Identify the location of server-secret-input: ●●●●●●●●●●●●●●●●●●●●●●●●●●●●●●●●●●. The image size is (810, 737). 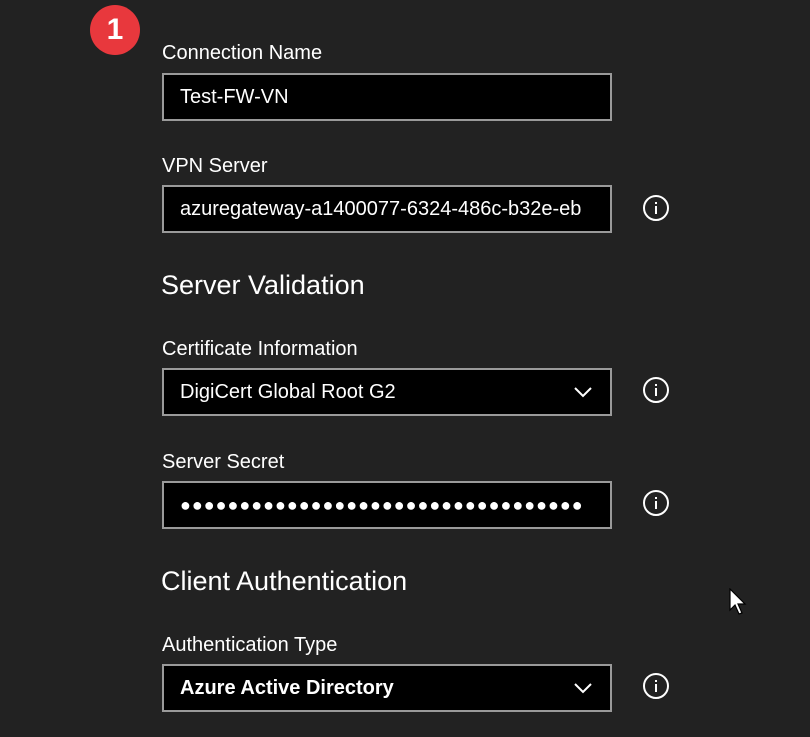
(387, 505).